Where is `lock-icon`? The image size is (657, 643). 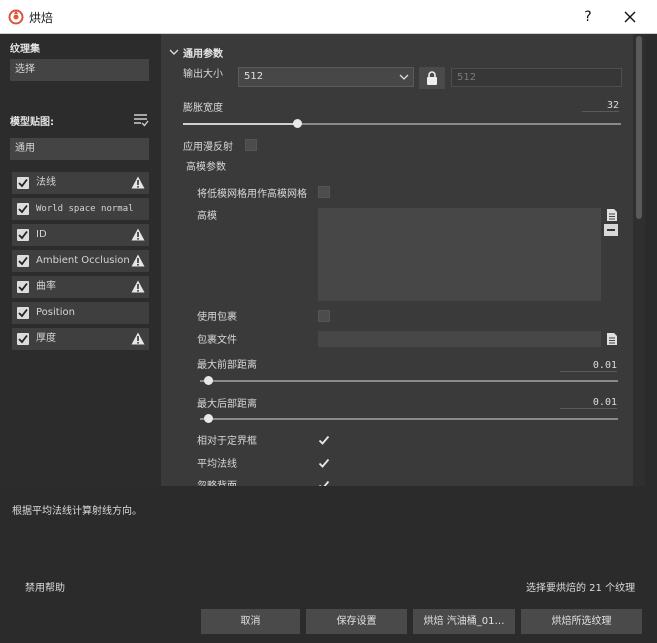
lock-icon is located at coordinates (432, 78).